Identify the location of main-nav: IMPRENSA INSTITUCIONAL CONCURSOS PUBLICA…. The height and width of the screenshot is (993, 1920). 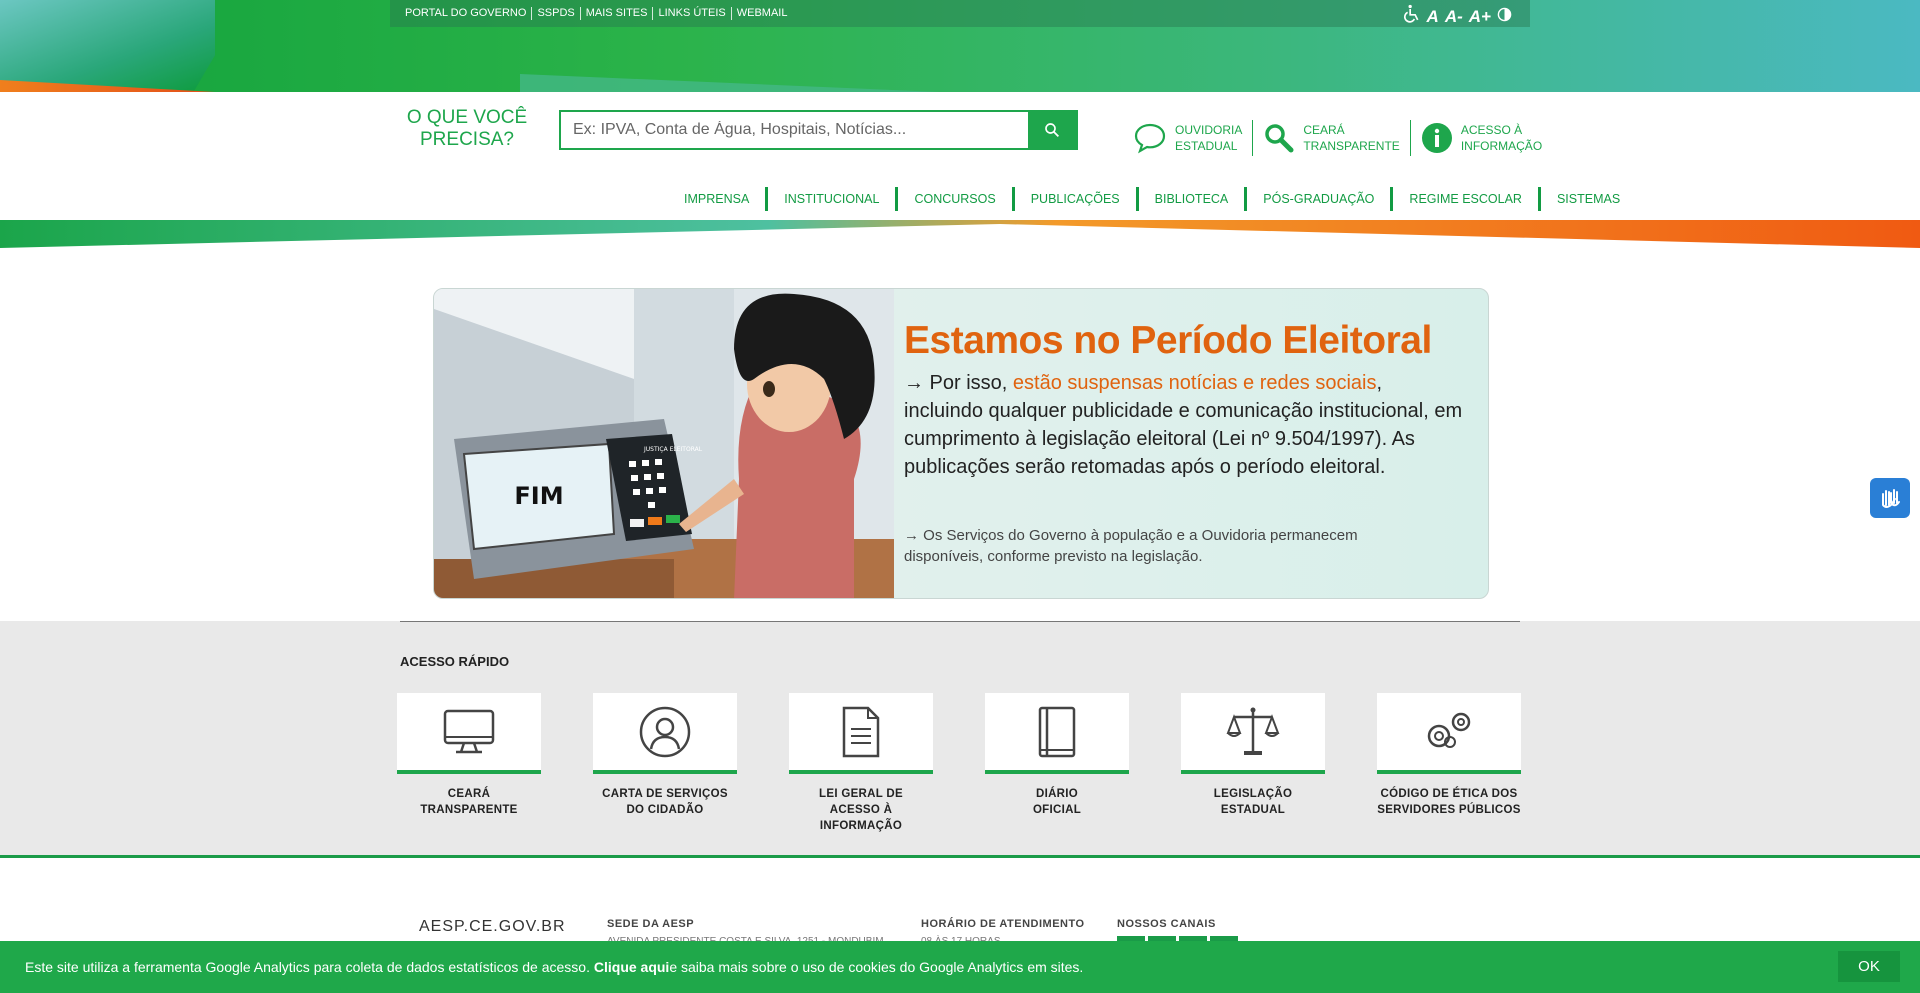
(1153, 199).